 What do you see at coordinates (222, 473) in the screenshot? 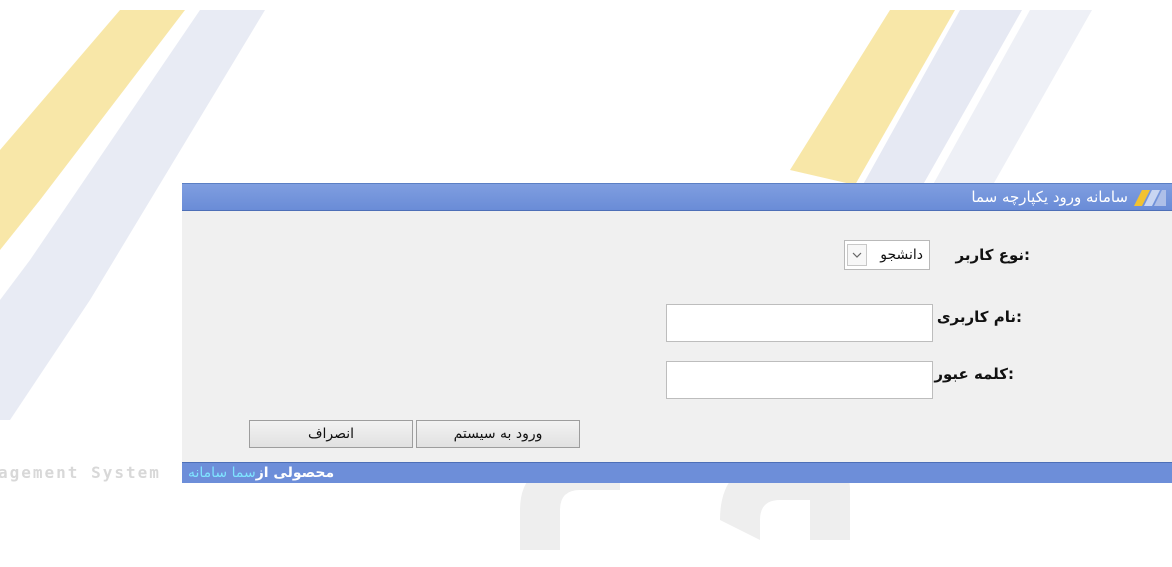
I see `footer-brand-link: سما سامانه` at bounding box center [222, 473].